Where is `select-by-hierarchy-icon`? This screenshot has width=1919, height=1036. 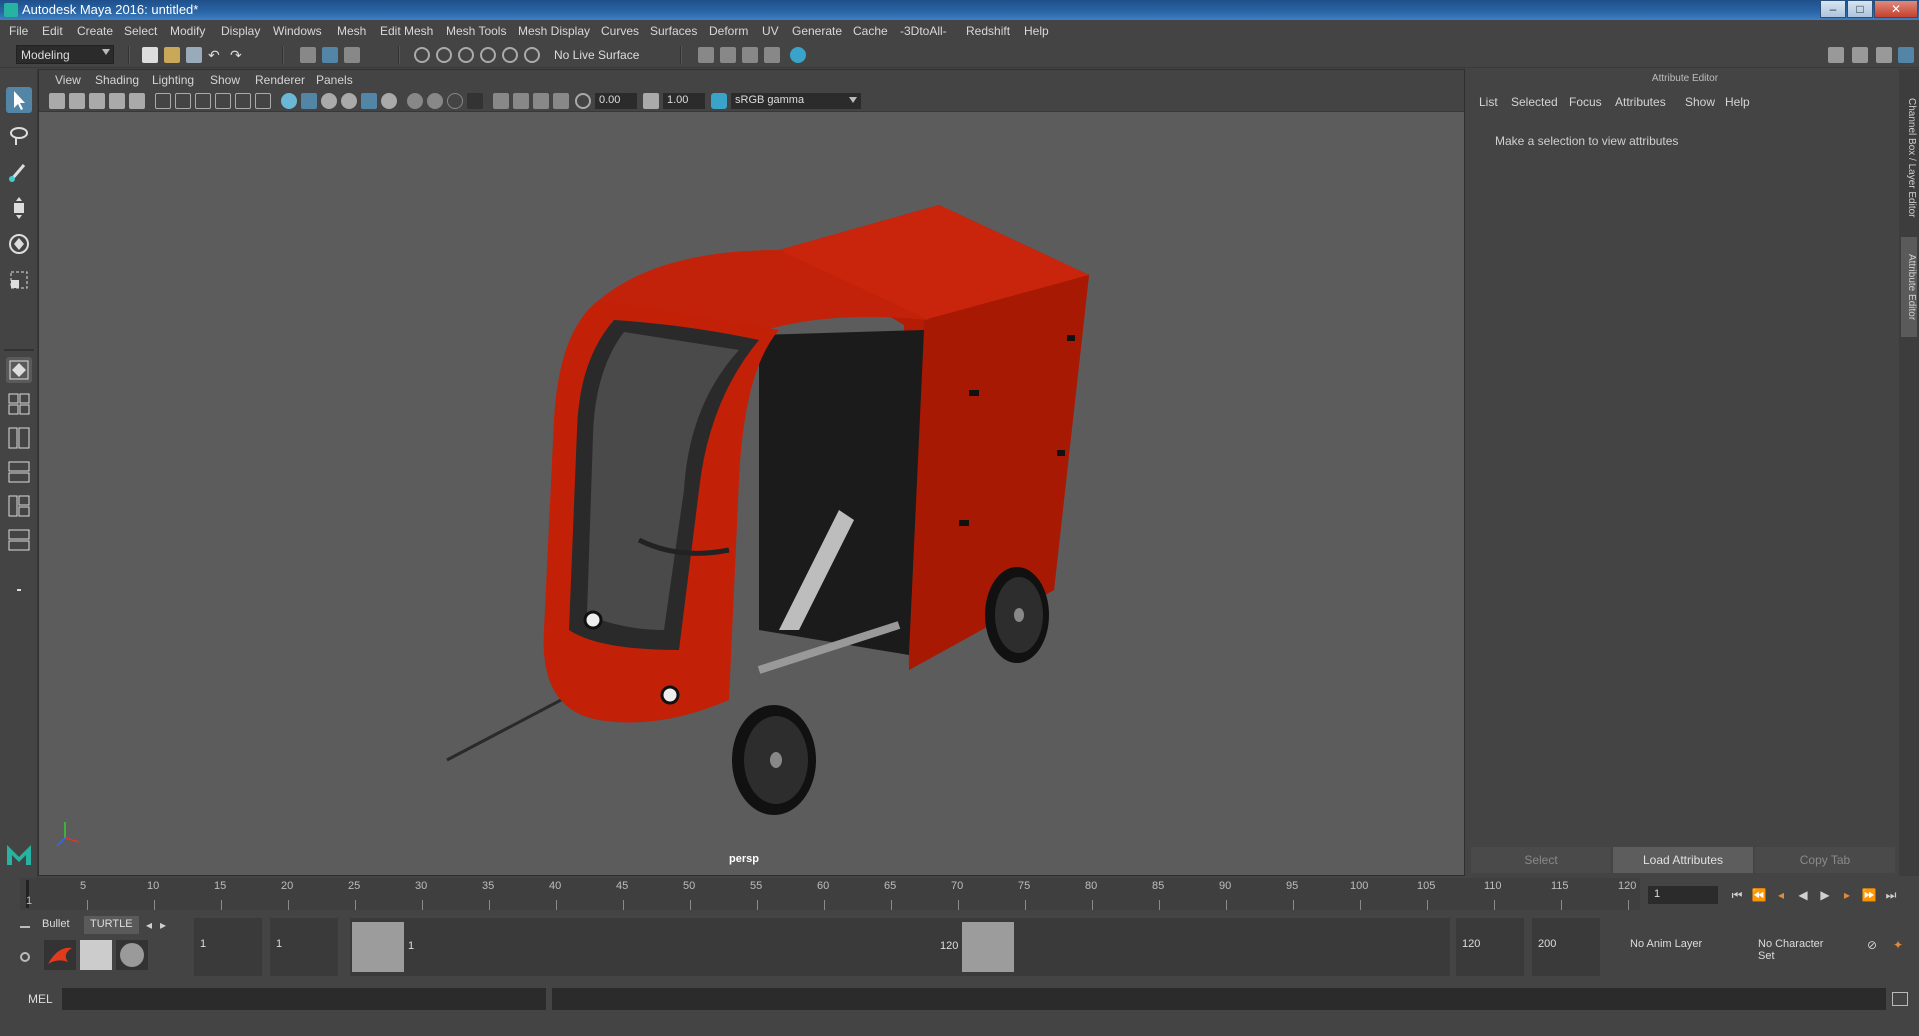
select-by-hierarchy-icon is located at coordinates (308, 55).